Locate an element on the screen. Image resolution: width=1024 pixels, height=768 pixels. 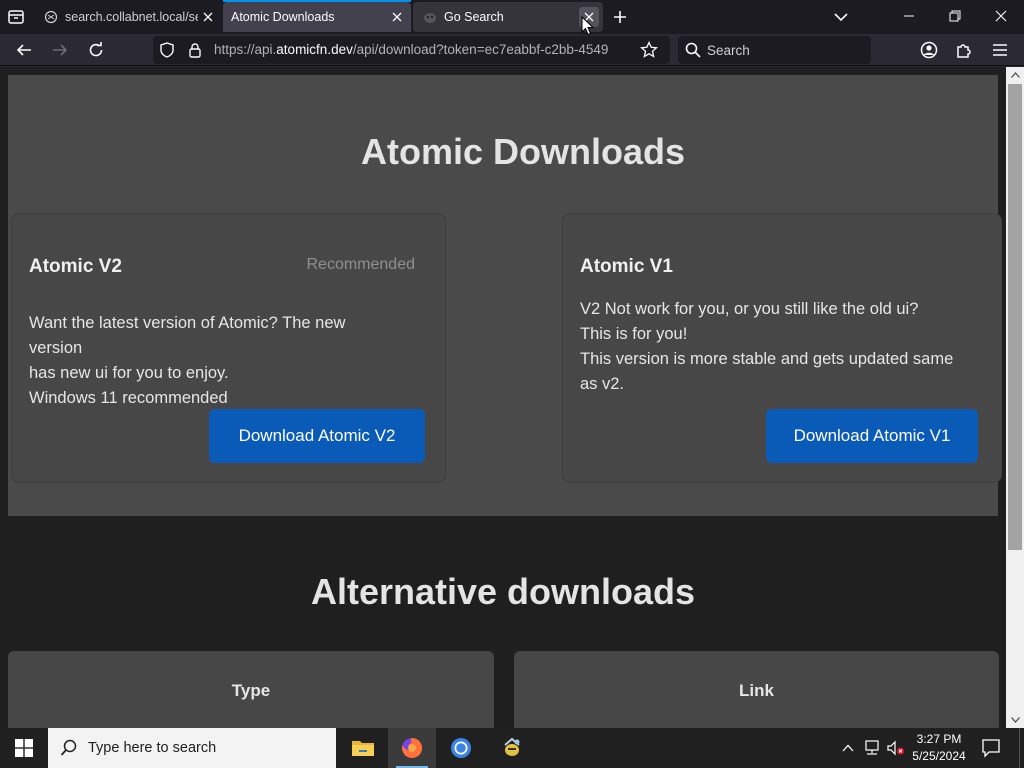
minimize-window-icon is located at coordinates (909, 16).